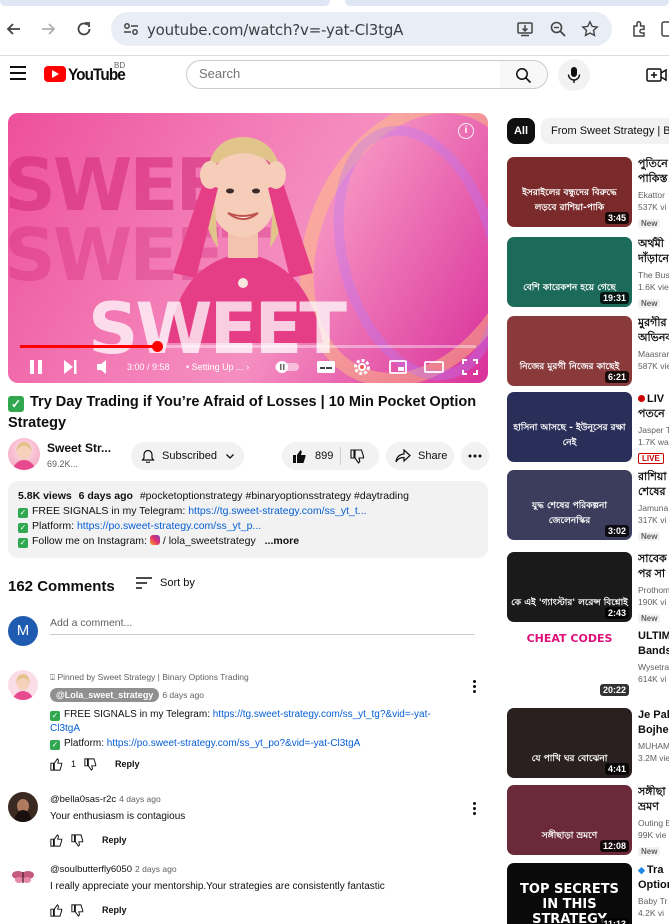  Describe the element at coordinates (653, 414) in the screenshot. I see `recommended-video-title-line2: পতনে` at that location.